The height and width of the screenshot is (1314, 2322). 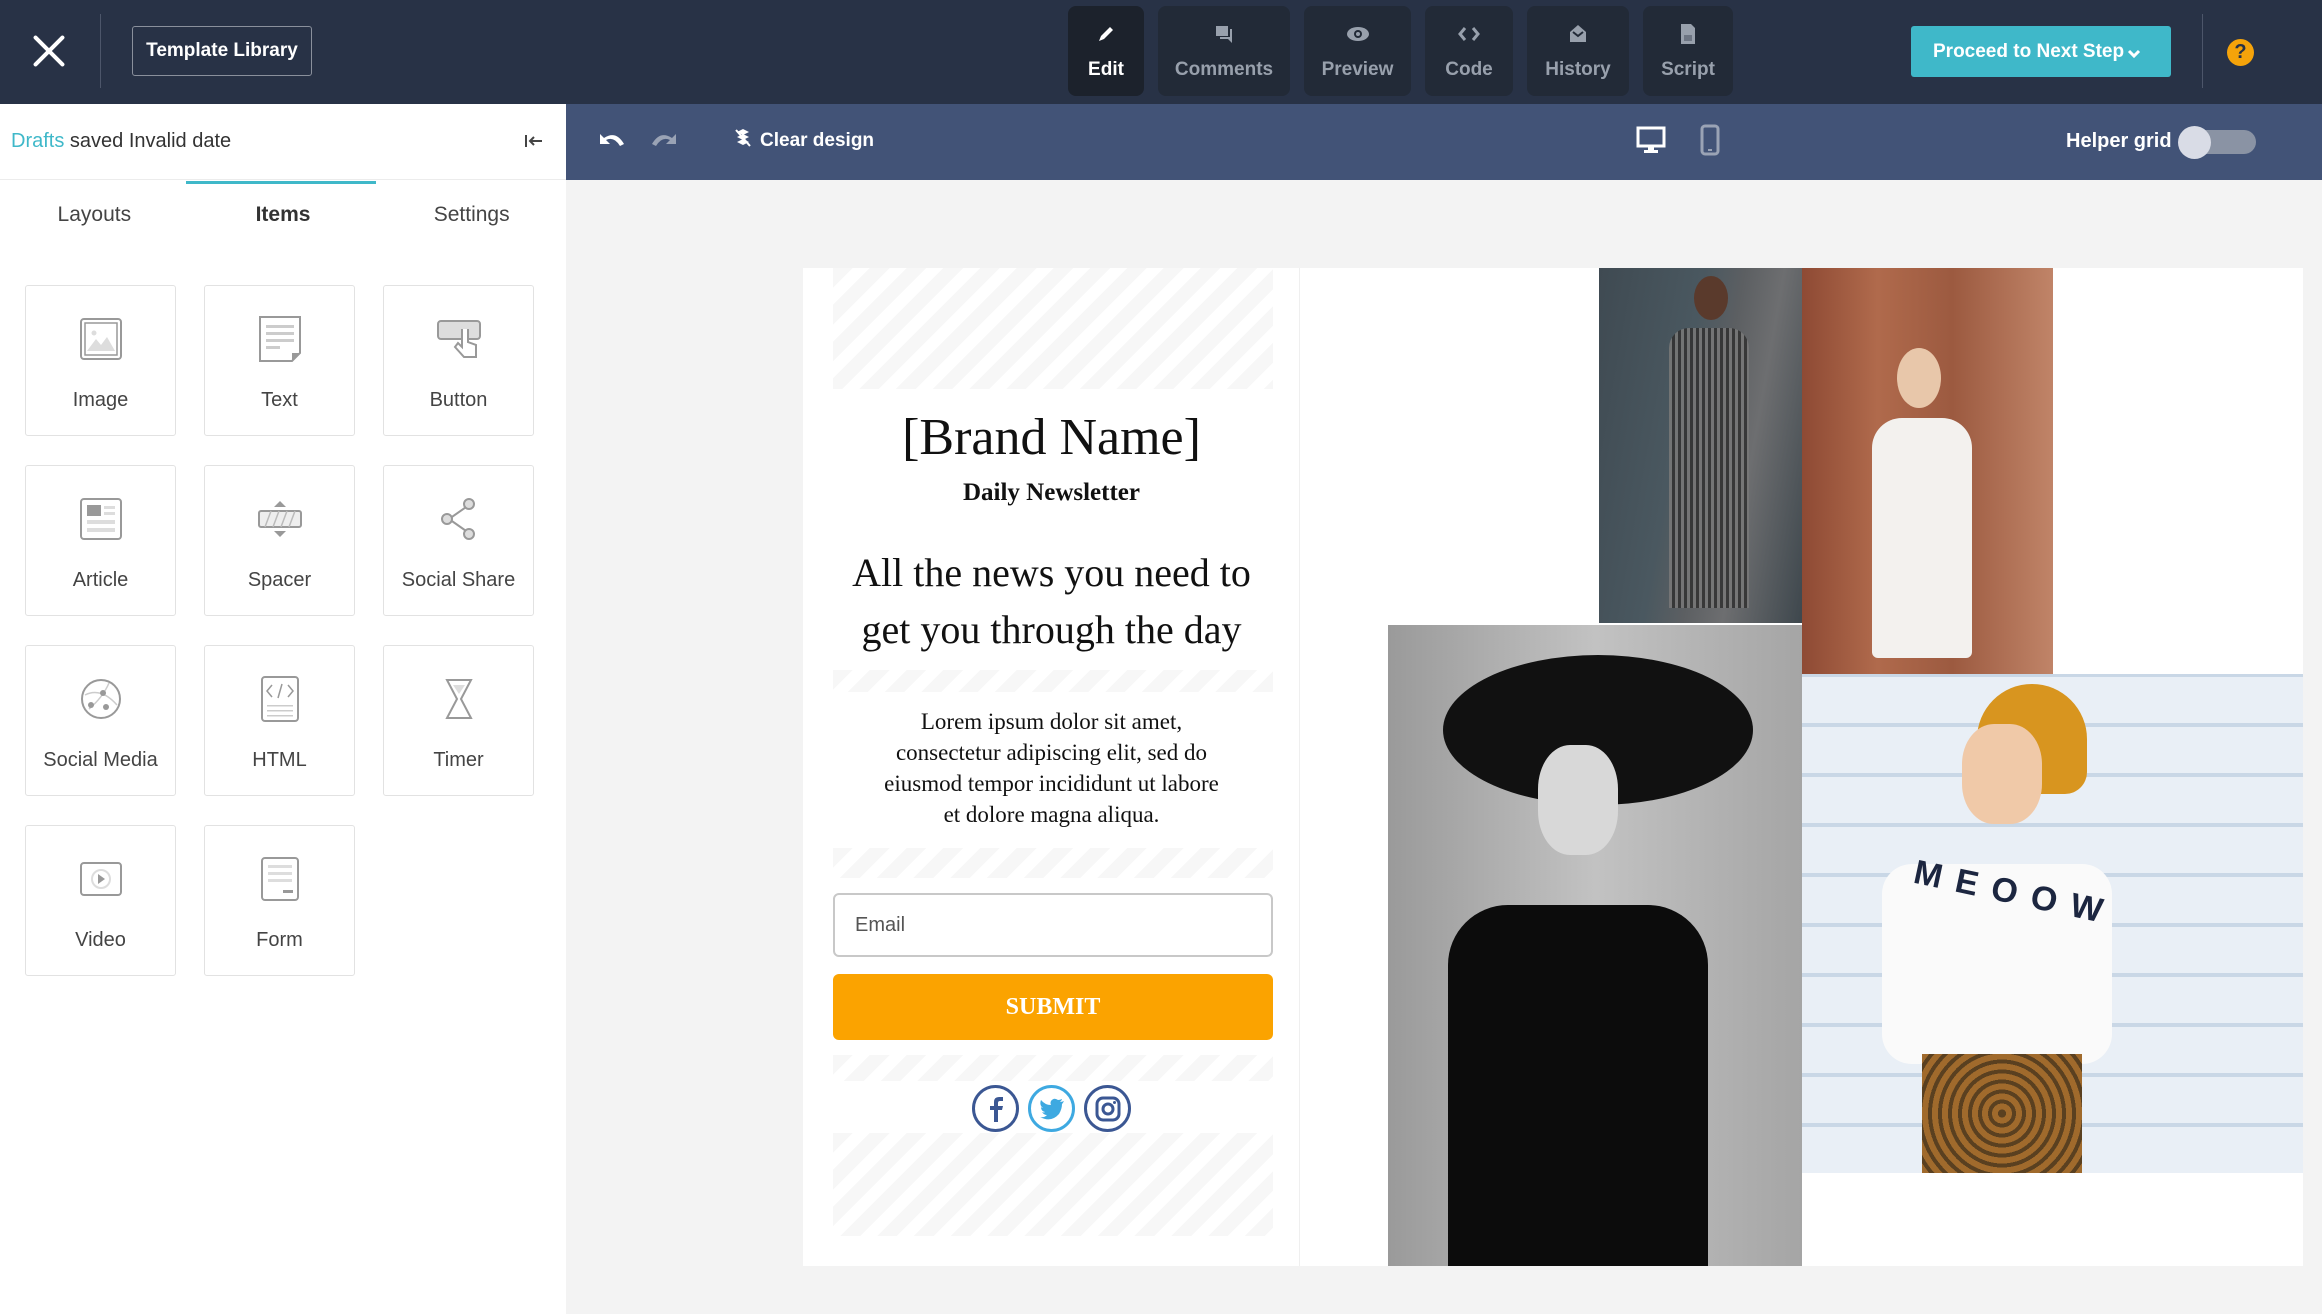 I want to click on item-label: Article, so click(x=100, y=580).